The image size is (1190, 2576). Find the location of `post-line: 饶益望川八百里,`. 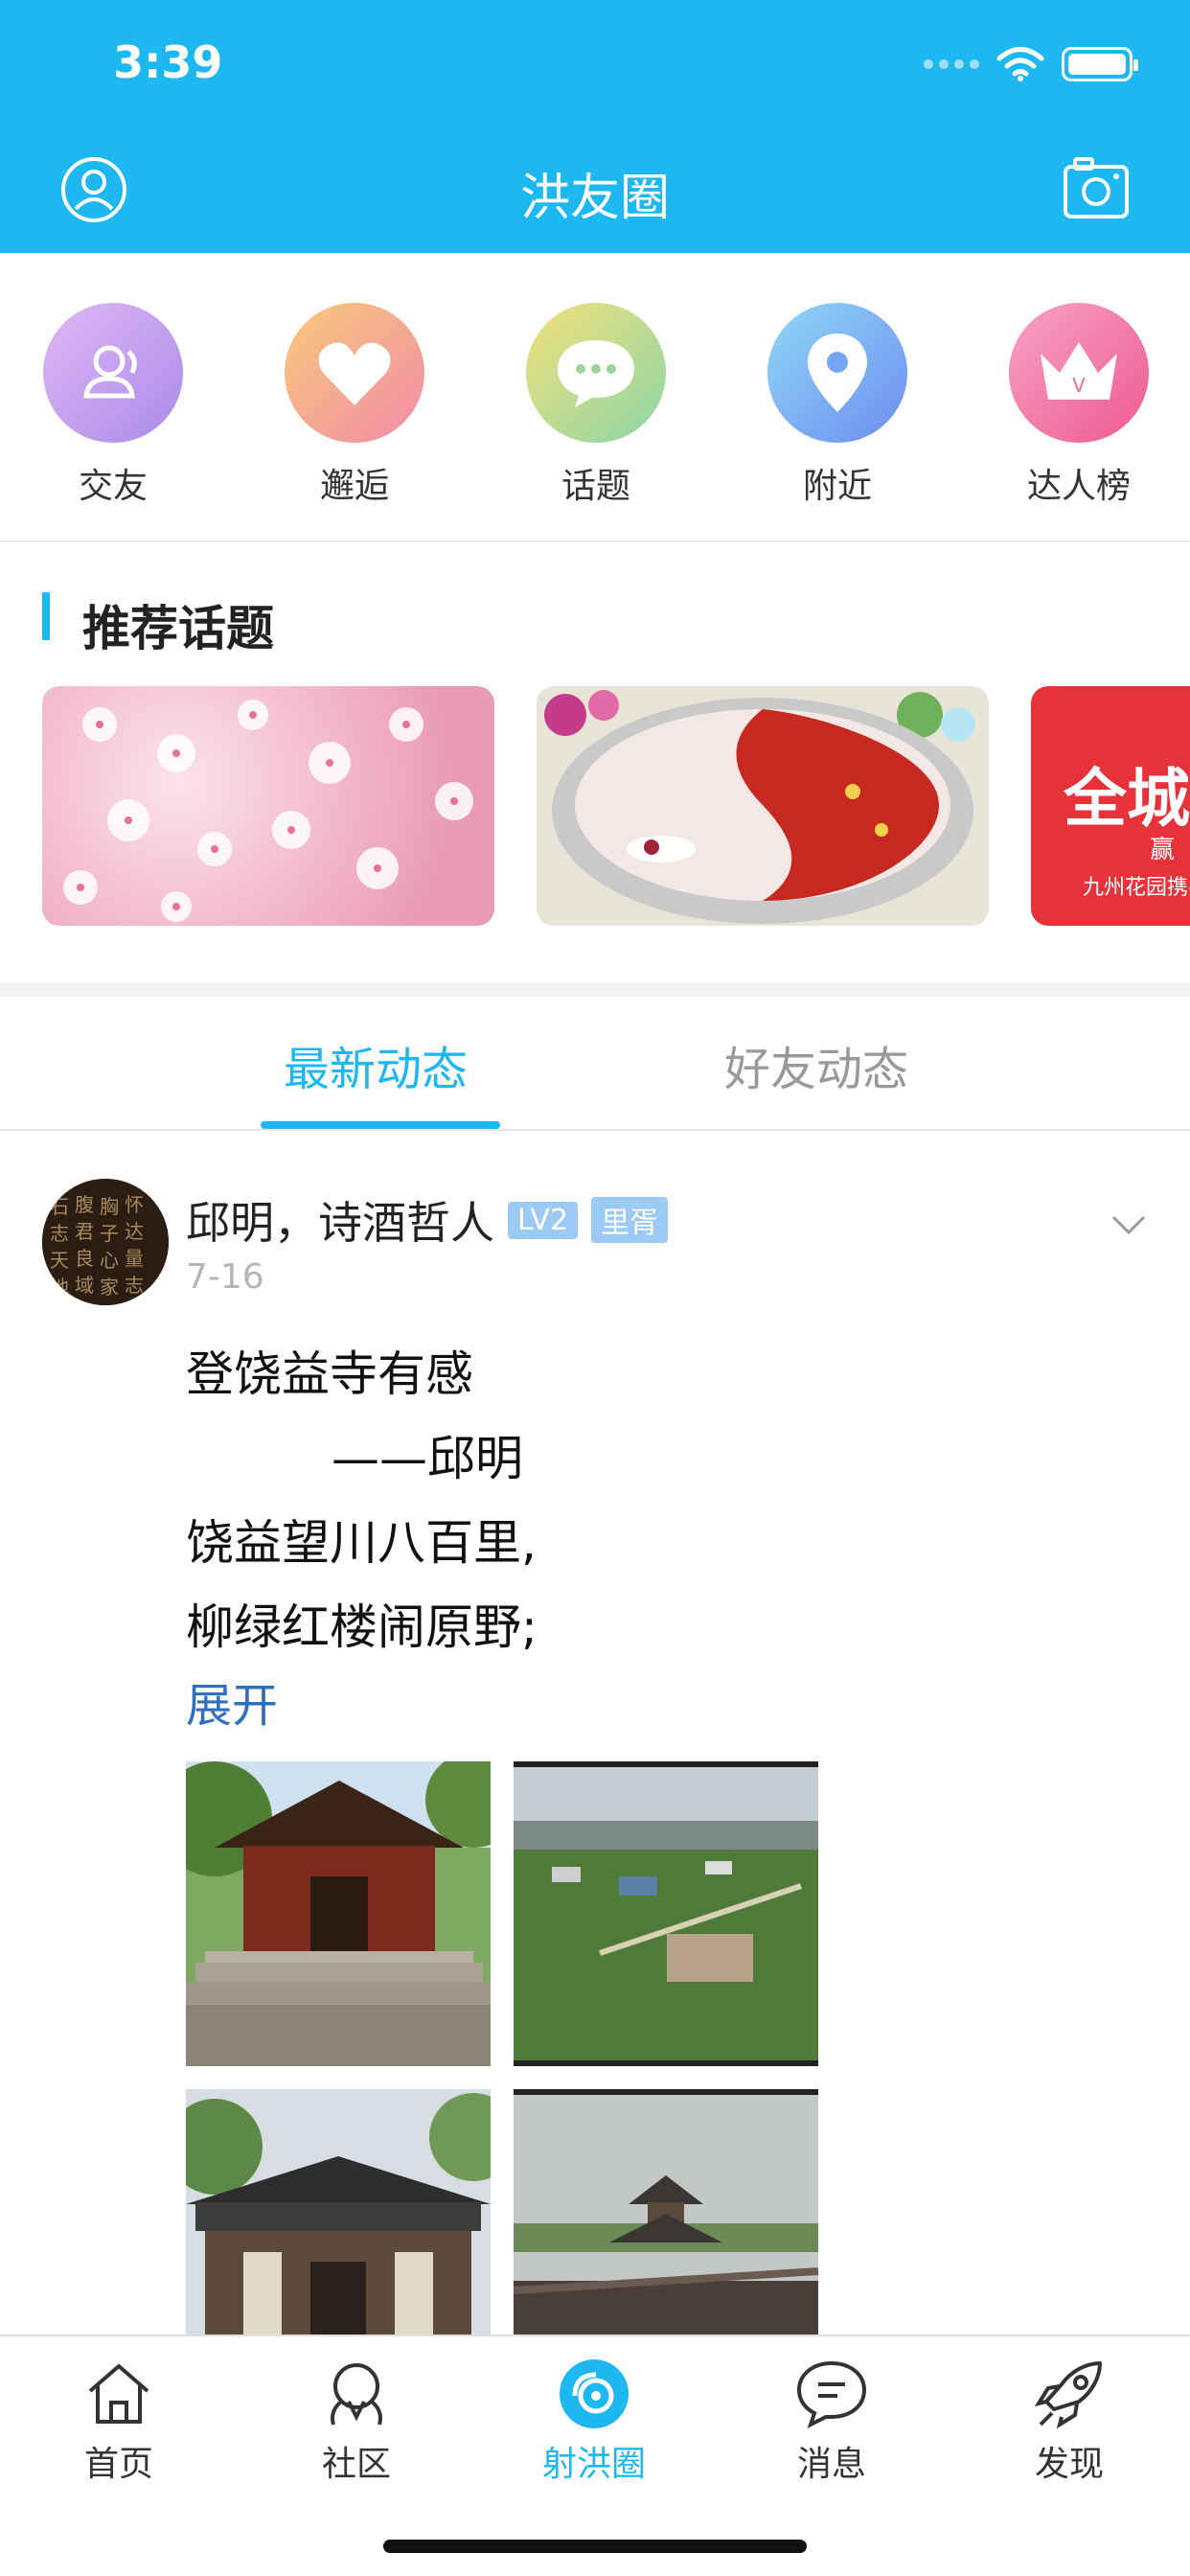

post-line: 饶益望川八百里, is located at coordinates (362, 1543).